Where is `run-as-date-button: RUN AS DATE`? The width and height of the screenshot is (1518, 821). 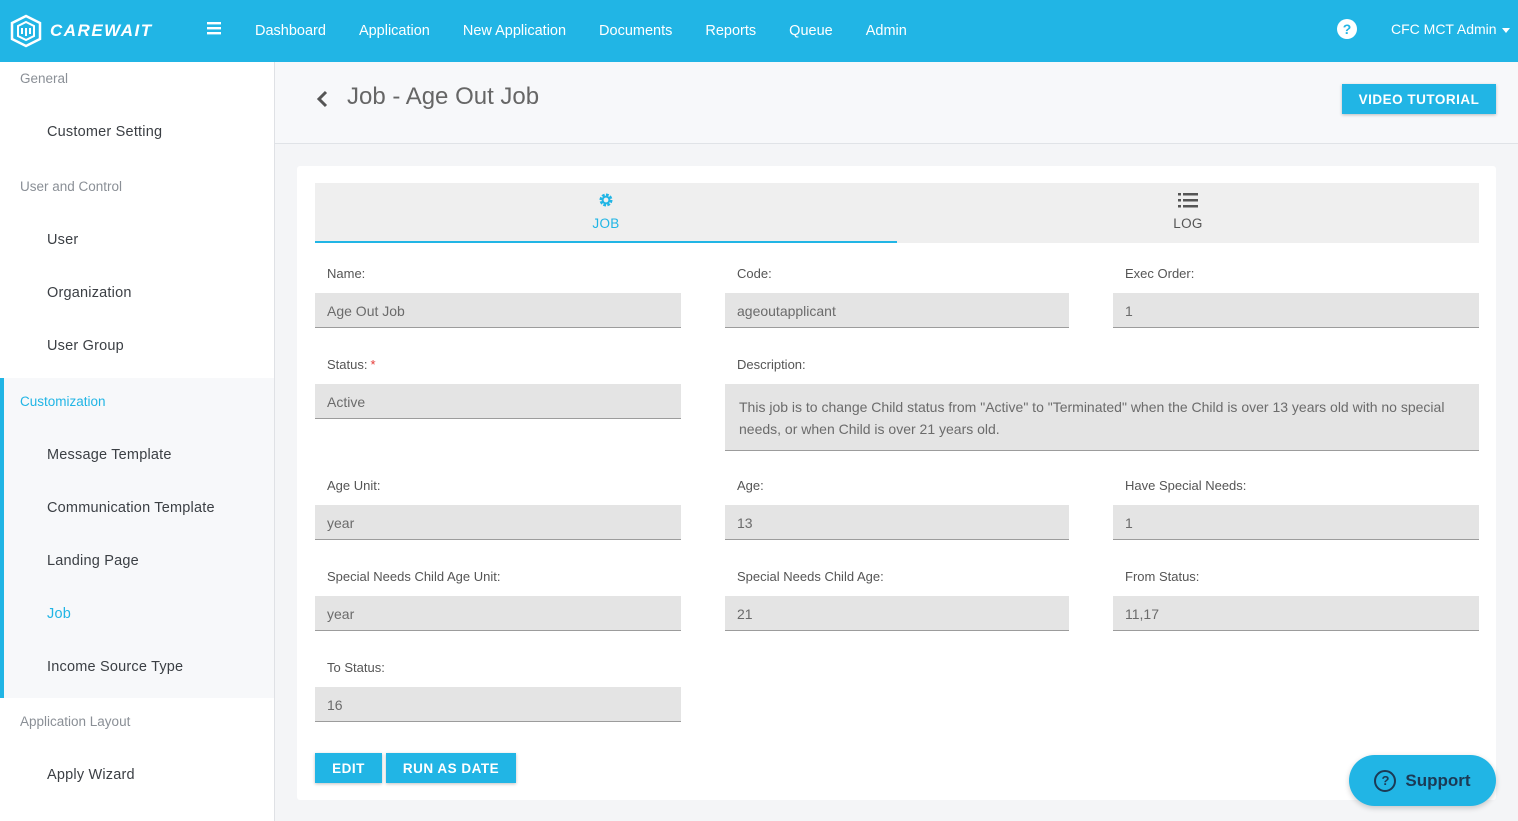
run-as-date-button: RUN AS DATE is located at coordinates (451, 768).